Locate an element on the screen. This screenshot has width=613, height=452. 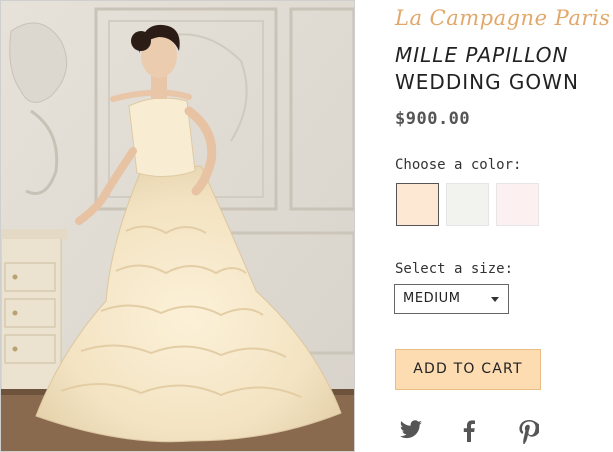
facebook-icon is located at coordinates (469, 432).